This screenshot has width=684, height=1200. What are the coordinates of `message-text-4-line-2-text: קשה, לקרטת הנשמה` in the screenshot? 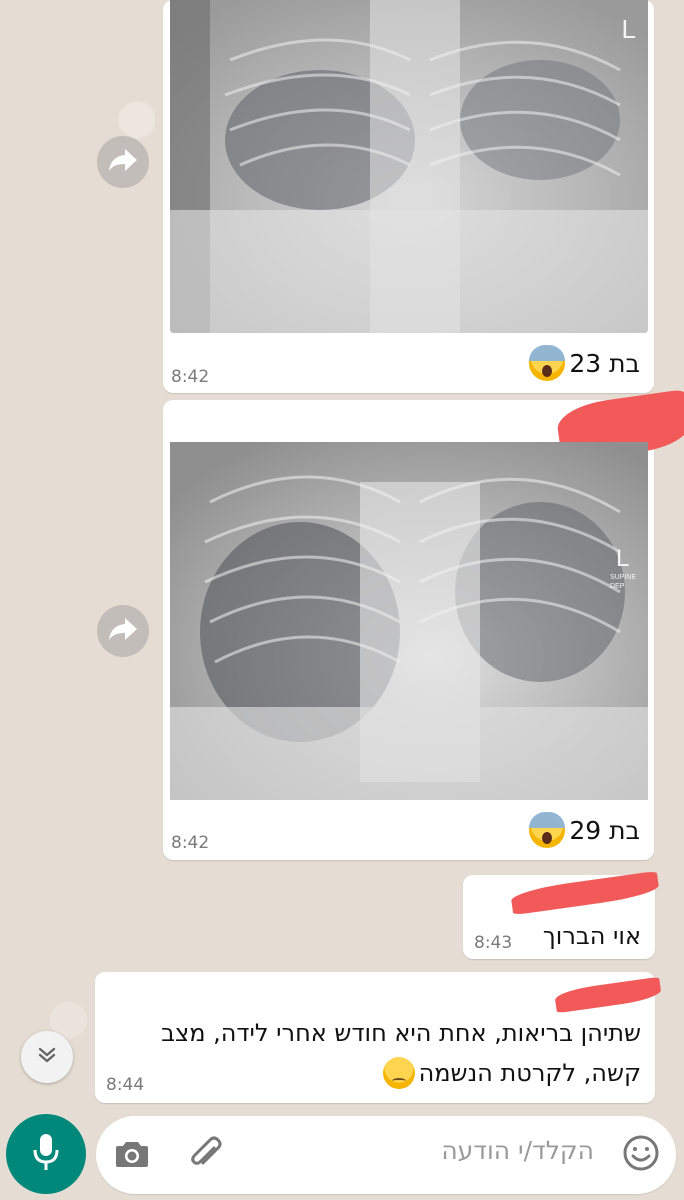 It's located at (529, 1073).